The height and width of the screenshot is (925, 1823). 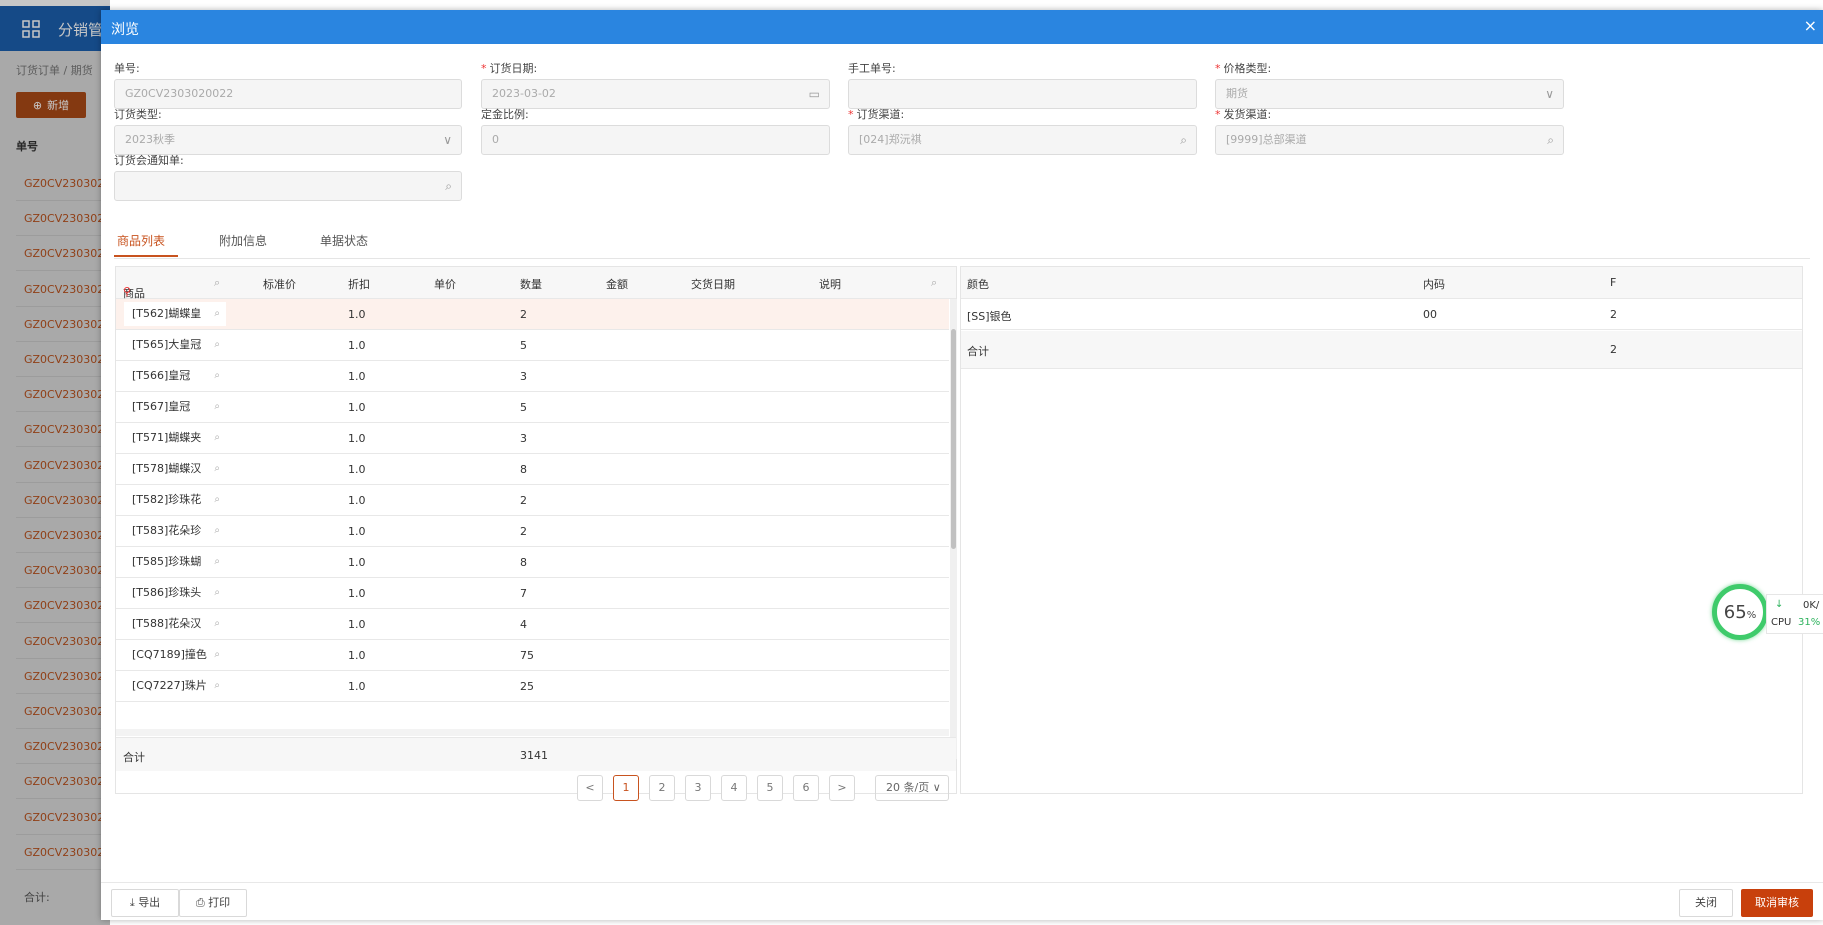 What do you see at coordinates (1022, 94) in the screenshot?
I see `manual-no-field` at bounding box center [1022, 94].